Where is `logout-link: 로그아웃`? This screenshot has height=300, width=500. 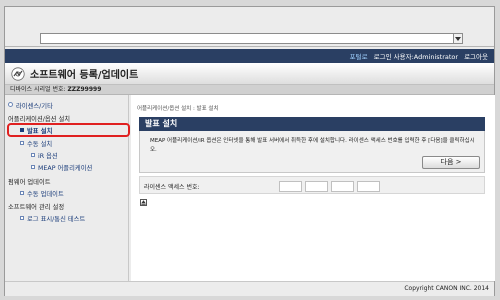 logout-link: 로그아웃 is located at coordinates (476, 56).